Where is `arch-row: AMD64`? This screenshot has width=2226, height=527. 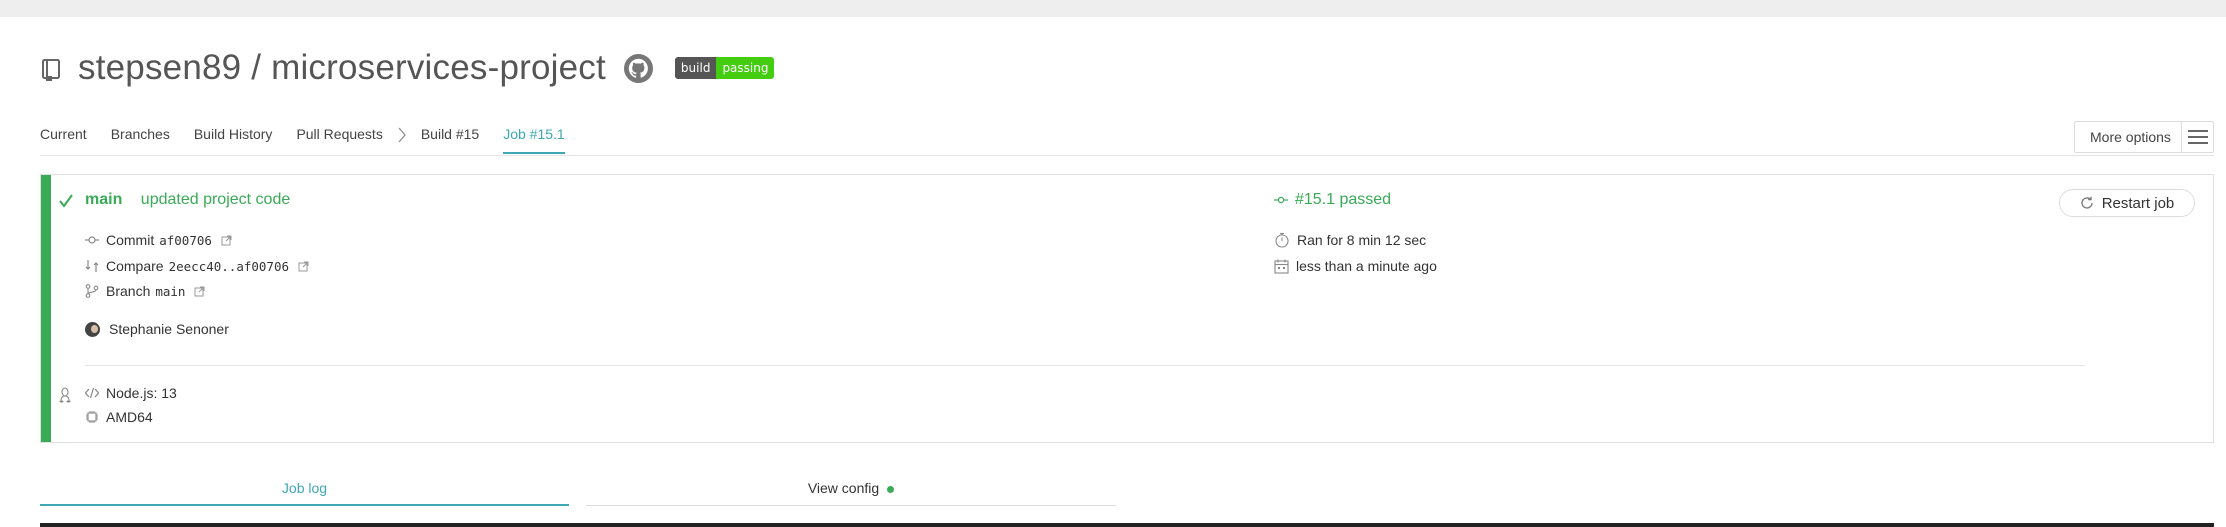
arch-row: AMD64 is located at coordinates (119, 417).